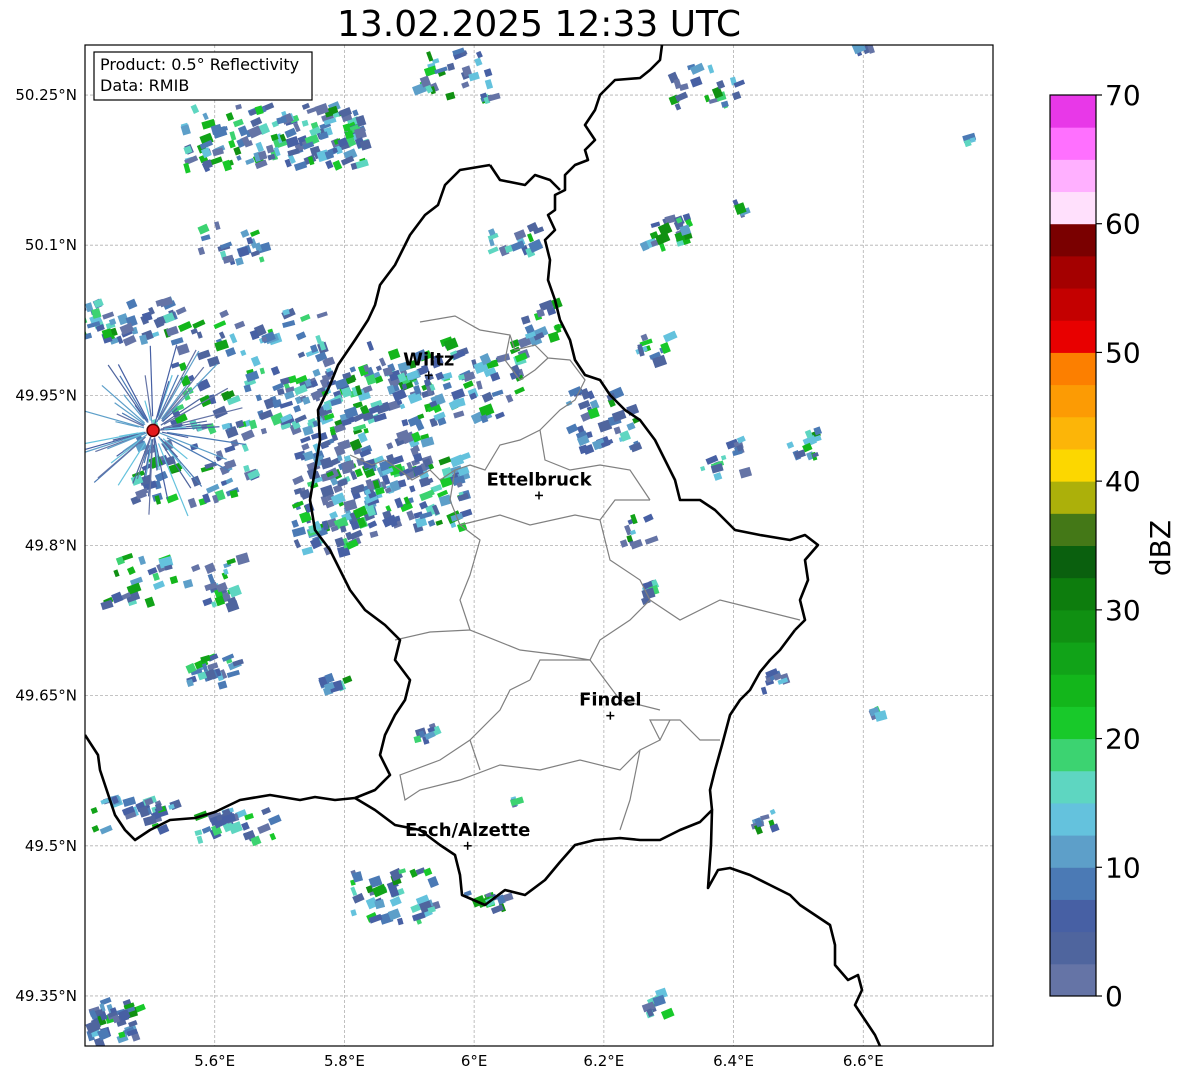 This screenshot has height=1081, width=1184. What do you see at coordinates (46, 696) in the screenshot?
I see `lat-tick-label: 49.65°N` at bounding box center [46, 696].